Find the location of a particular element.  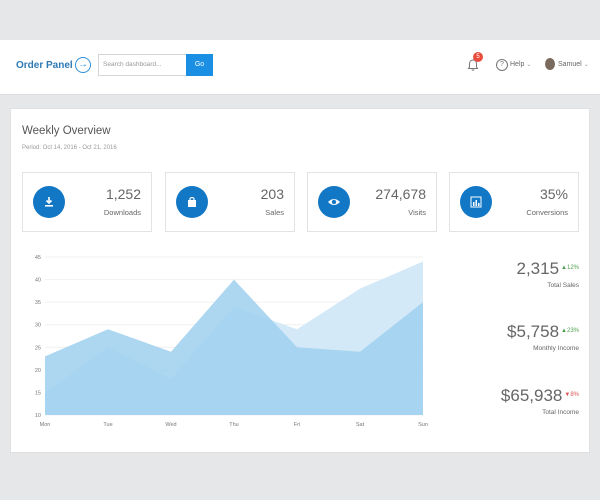

user-menu: Samuel ⌄ is located at coordinates (573, 64).